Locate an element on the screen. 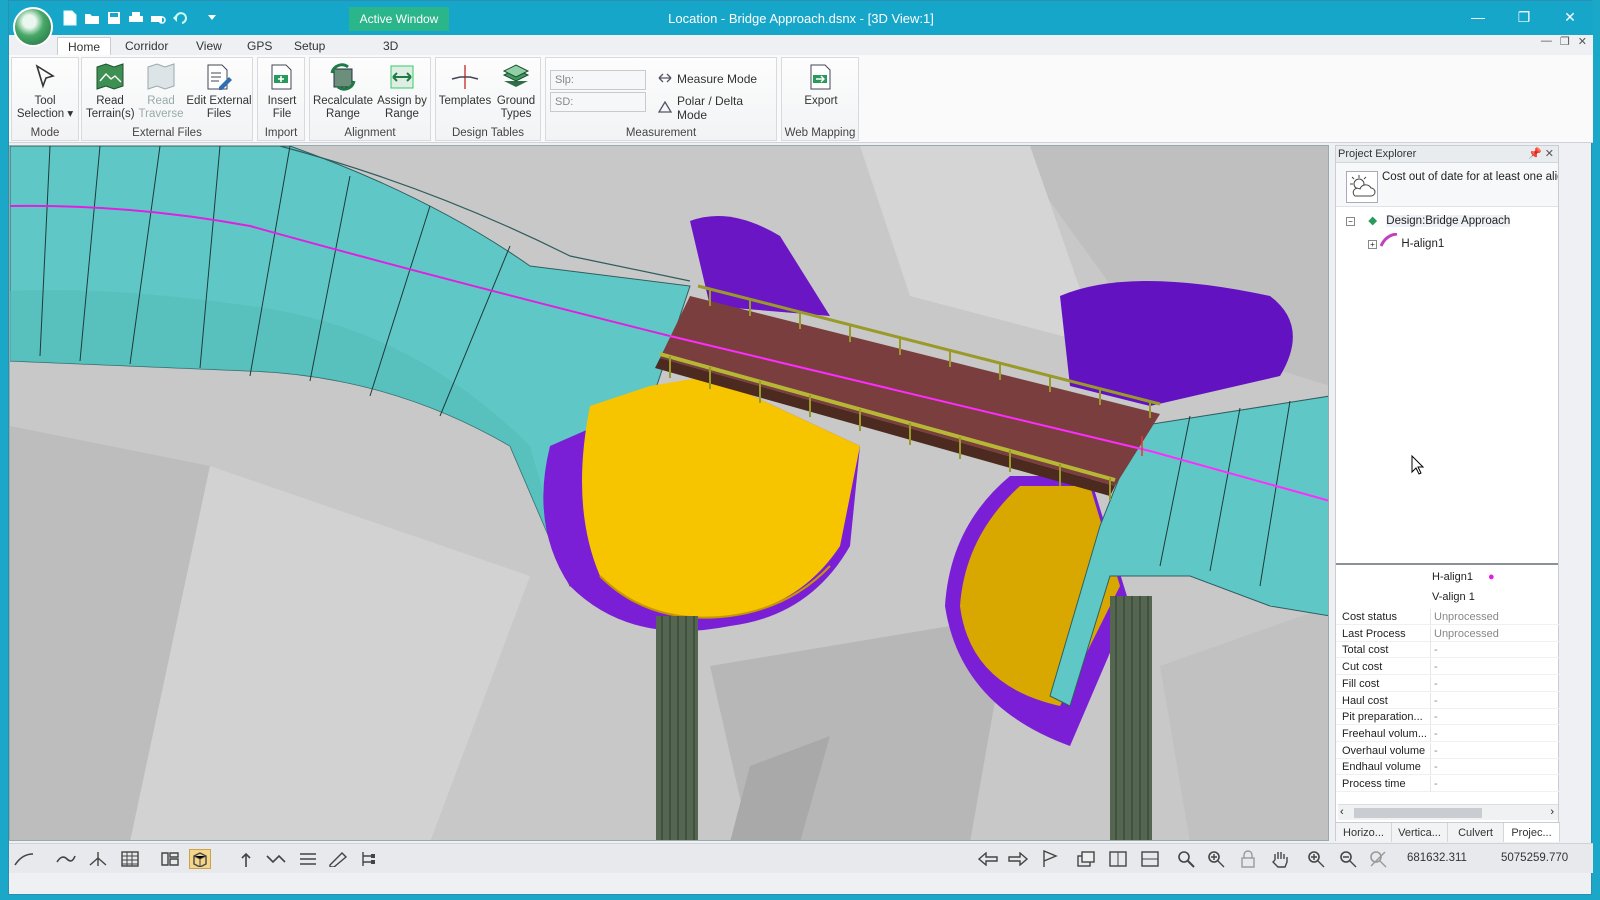 The image size is (1600, 900). tool-selection-button: Tool Selection ▾ is located at coordinates (45, 91).